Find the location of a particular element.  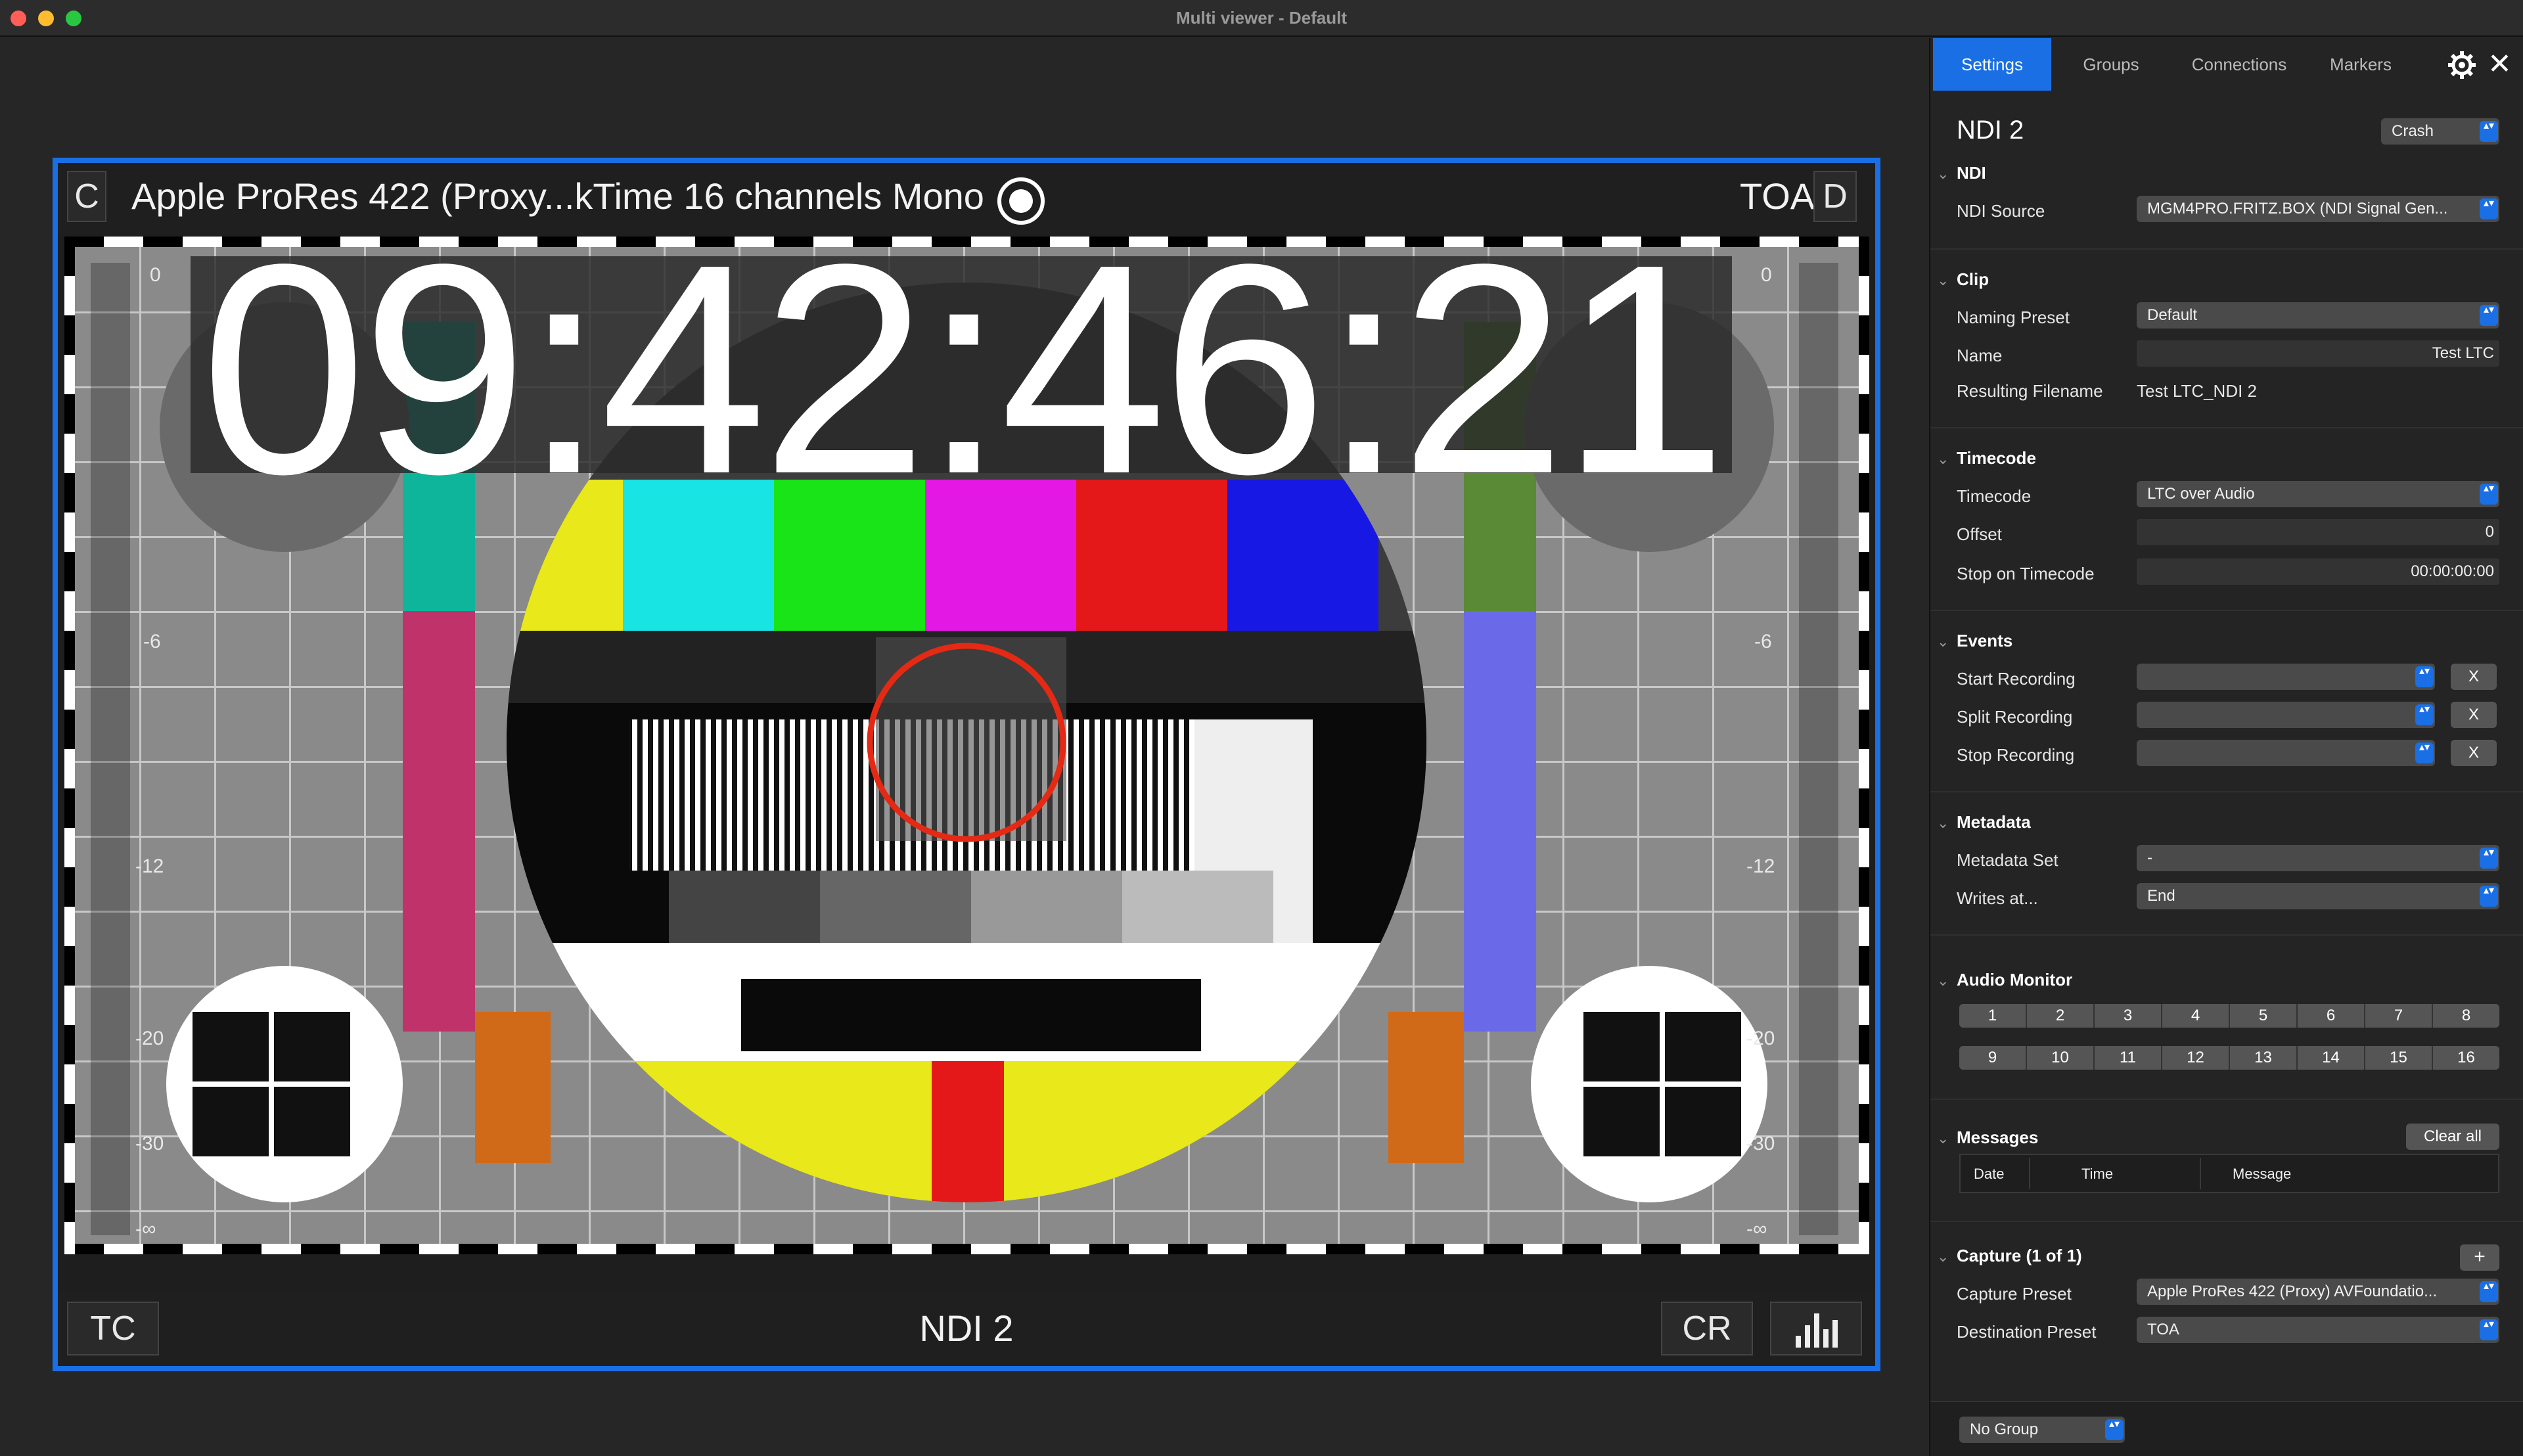

meter-tick-6-right: -6 is located at coordinates (1763, 641).